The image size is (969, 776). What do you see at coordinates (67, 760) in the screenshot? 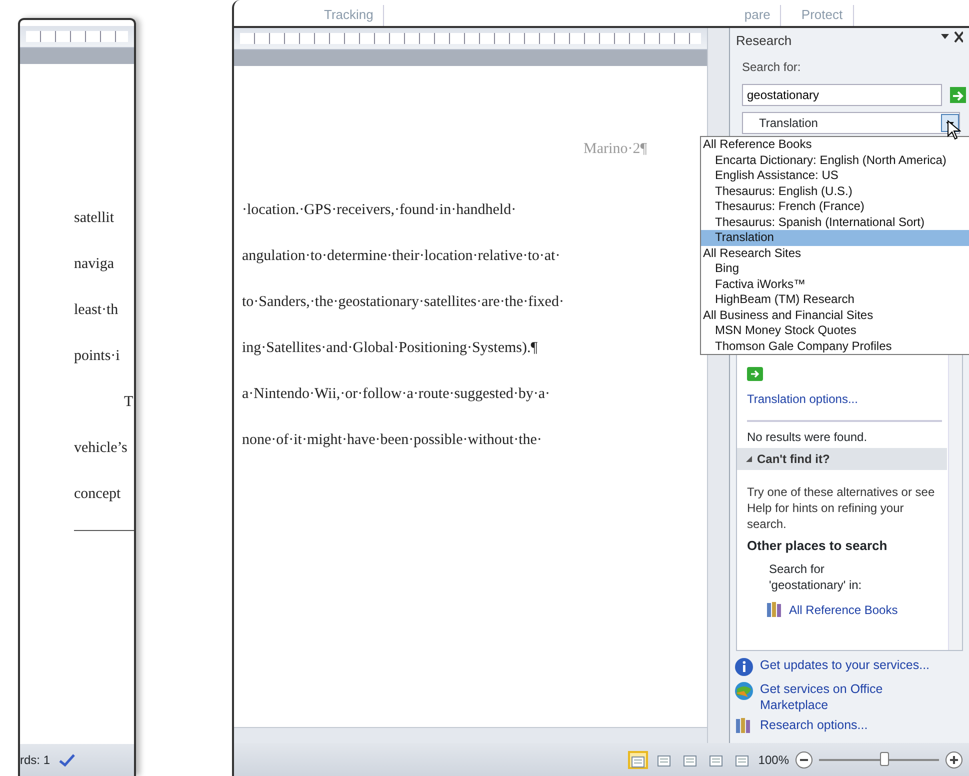
I see `proofing-icon` at bounding box center [67, 760].